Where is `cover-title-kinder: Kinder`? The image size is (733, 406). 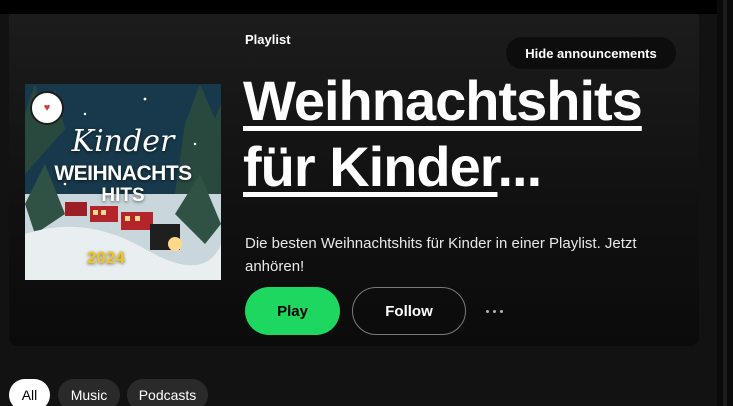 cover-title-kinder: Kinder is located at coordinates (123, 141).